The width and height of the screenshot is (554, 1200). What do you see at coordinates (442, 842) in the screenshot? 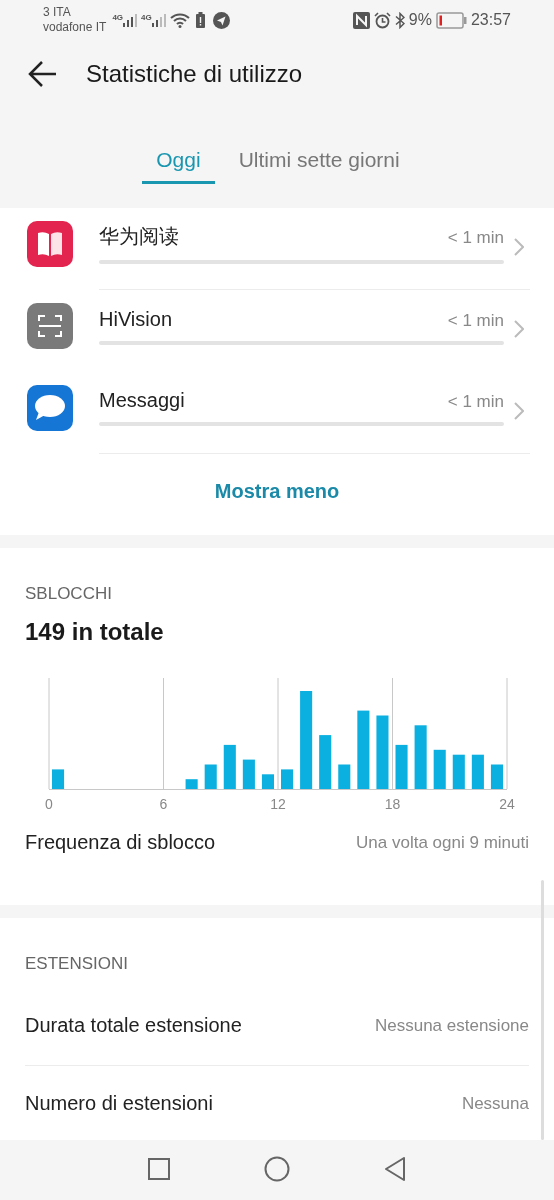
I see `setting-value: Una volta ogni 9 minuti` at bounding box center [442, 842].